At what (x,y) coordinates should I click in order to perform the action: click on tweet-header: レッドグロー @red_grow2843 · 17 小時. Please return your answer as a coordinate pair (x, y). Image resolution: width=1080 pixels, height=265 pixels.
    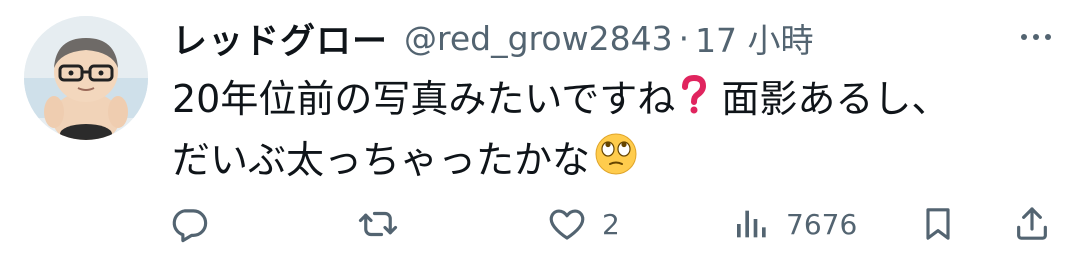
    Looking at the image, I should click on (493, 38).